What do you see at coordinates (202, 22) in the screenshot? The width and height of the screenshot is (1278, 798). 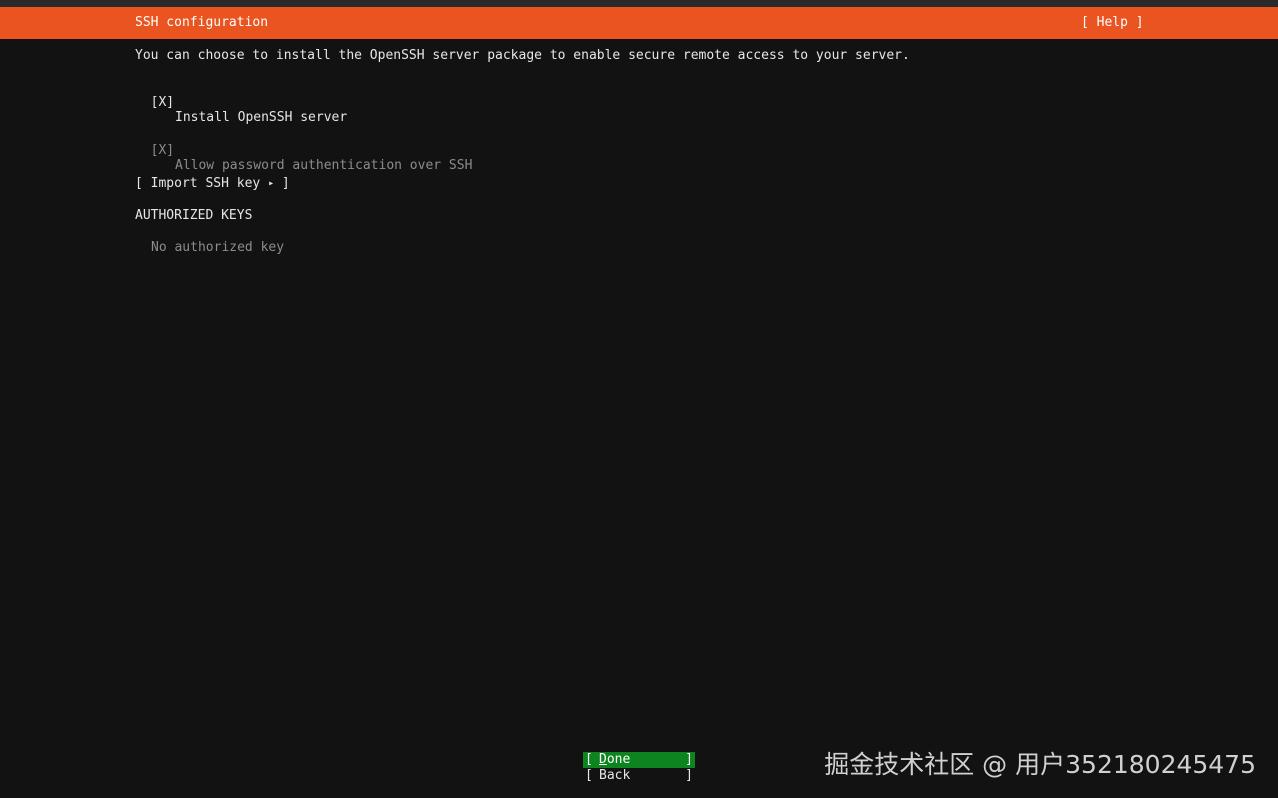 I see `page-title: SSH configuration` at bounding box center [202, 22].